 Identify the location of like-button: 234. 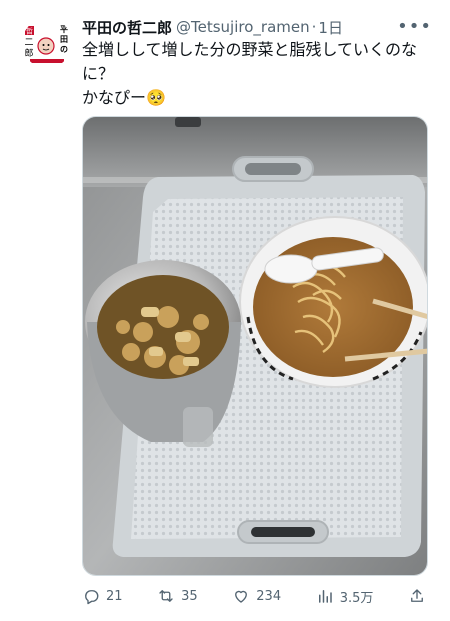
(256, 596).